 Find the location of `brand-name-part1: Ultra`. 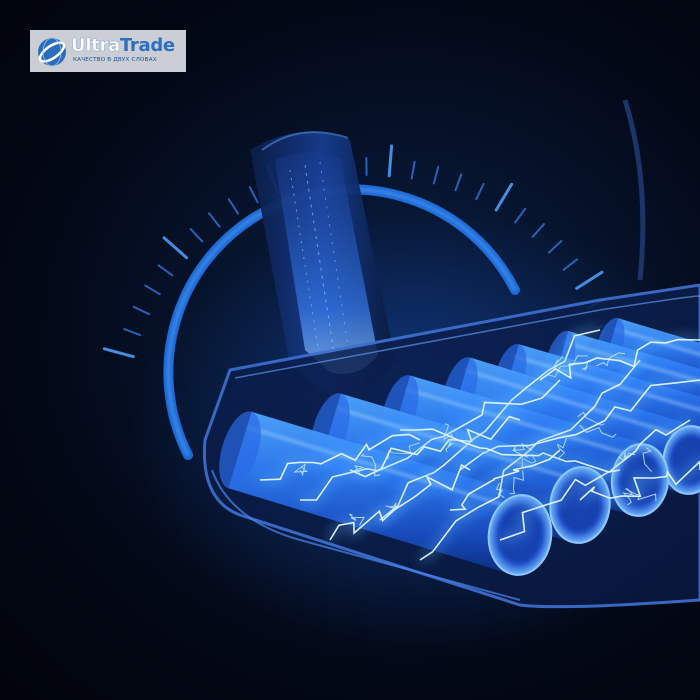

brand-name-part1: Ultra is located at coordinates (96, 45).